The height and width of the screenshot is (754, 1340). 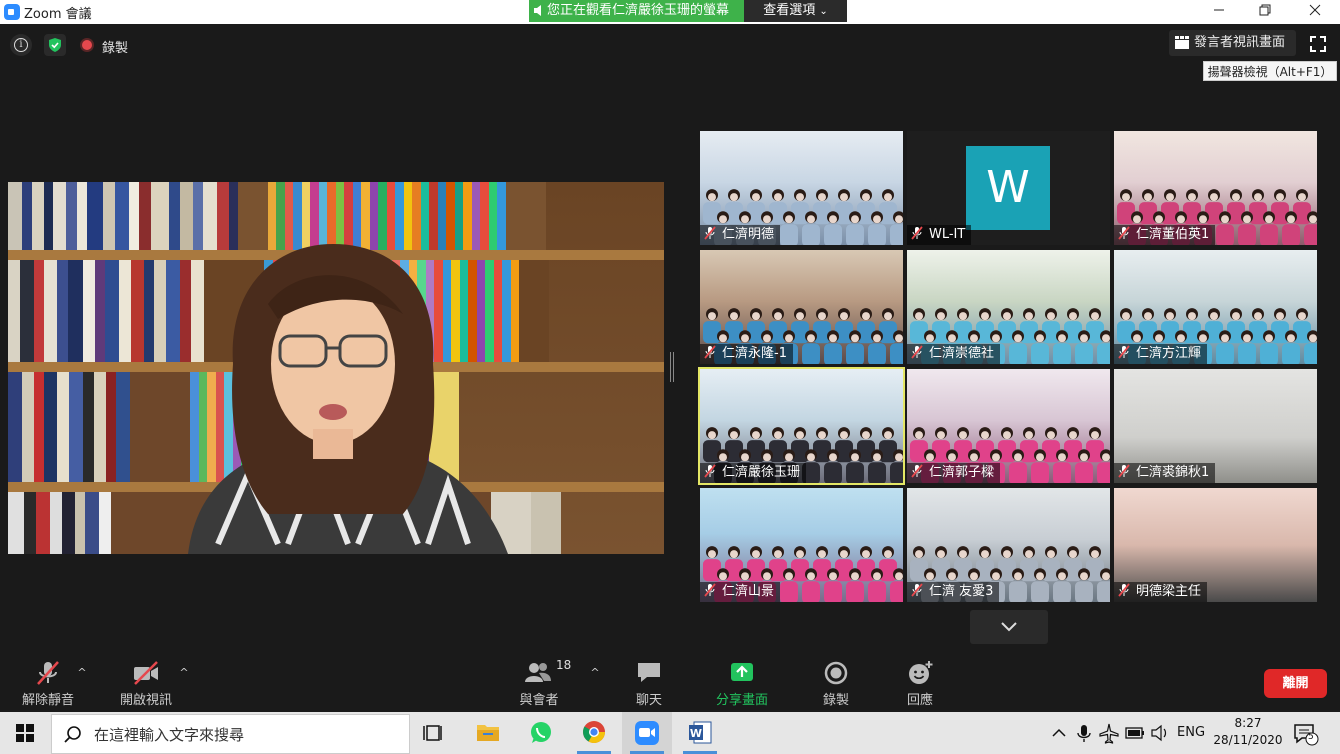 I want to click on grid-view-icon, so click(x=1182, y=42).